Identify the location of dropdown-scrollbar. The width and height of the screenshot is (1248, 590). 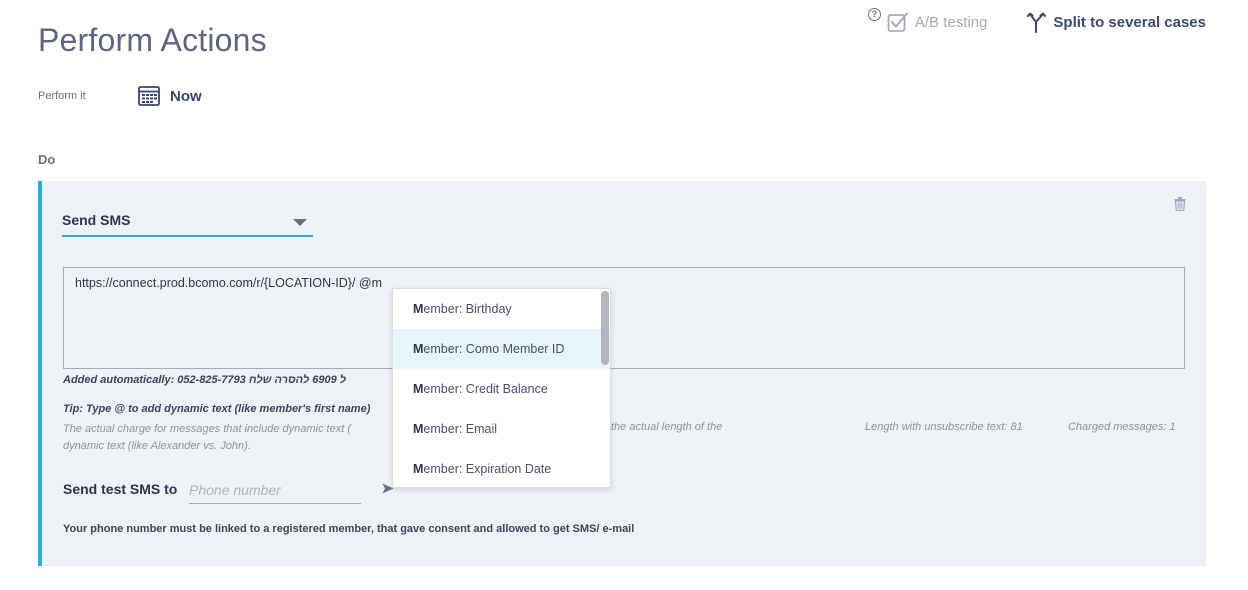
(605, 328).